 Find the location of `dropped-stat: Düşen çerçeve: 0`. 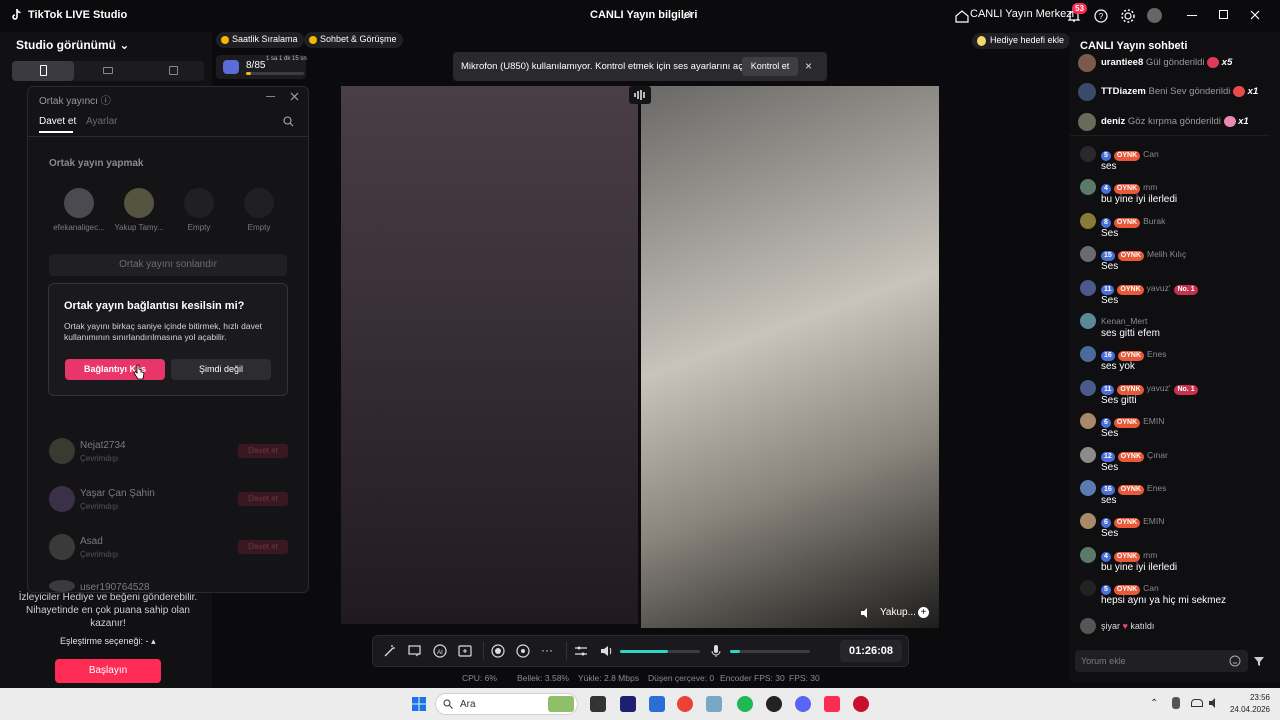

dropped-stat: Düşen çerçeve: 0 is located at coordinates (681, 678).